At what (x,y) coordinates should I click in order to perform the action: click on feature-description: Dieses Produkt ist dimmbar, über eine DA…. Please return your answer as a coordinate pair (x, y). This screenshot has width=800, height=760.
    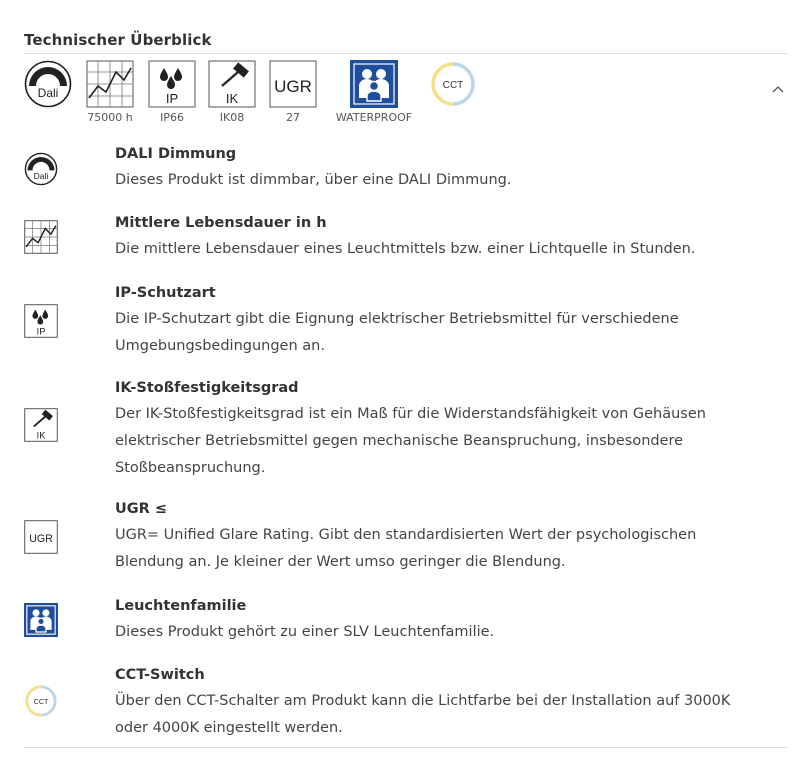
    Looking at the image, I should click on (445, 180).